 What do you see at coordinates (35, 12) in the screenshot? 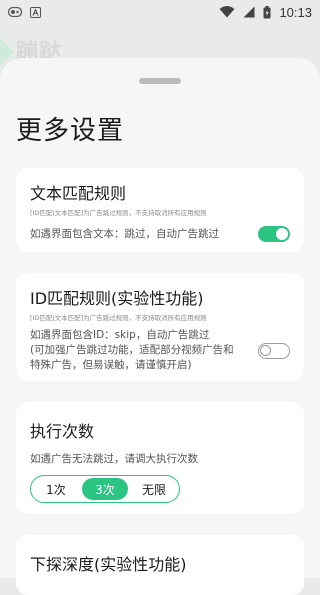
I see `a-icon` at bounding box center [35, 12].